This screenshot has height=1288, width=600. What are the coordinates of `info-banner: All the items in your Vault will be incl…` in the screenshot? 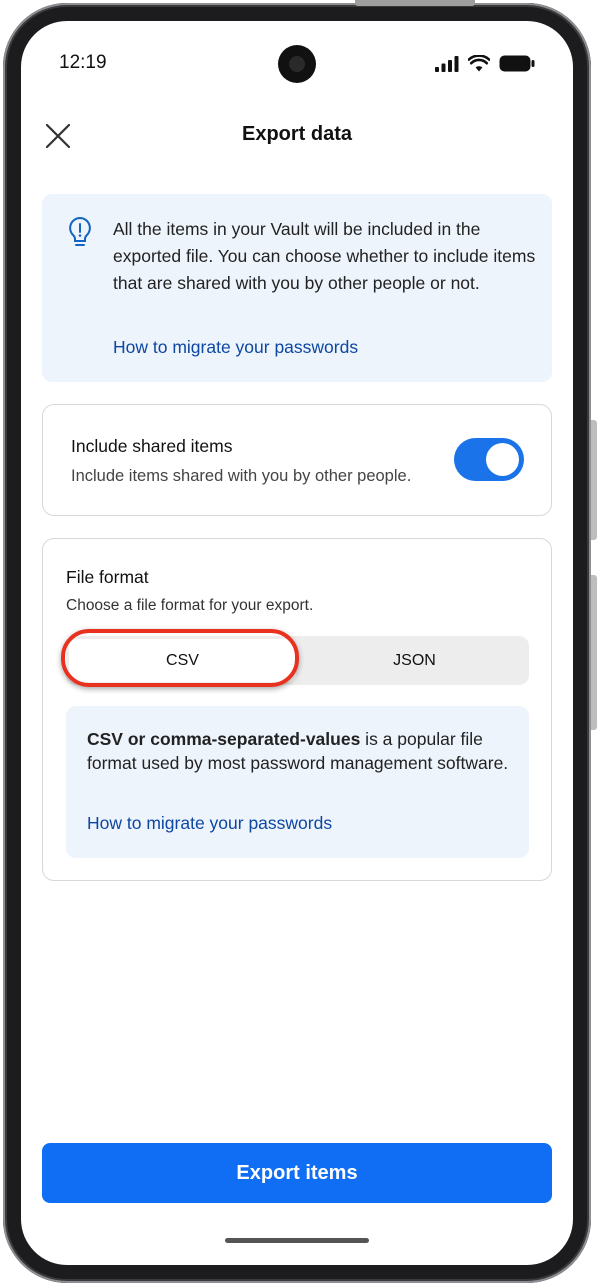 It's located at (297, 288).